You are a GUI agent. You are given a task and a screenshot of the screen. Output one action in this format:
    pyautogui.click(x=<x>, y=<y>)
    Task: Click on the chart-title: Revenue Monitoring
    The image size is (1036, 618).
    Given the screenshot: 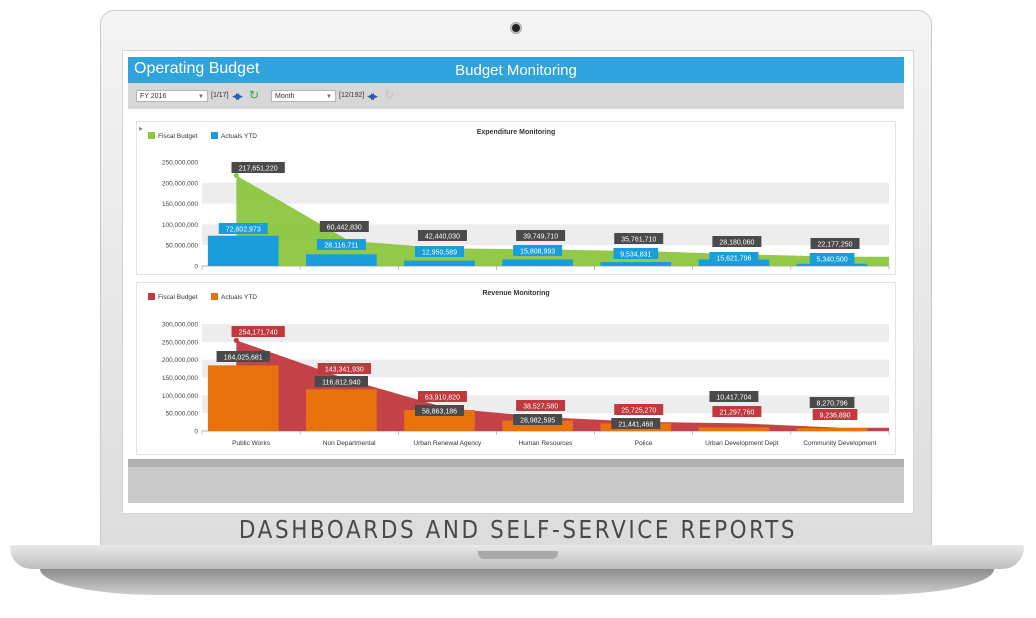 What is the action you would take?
    pyautogui.click(x=515, y=293)
    